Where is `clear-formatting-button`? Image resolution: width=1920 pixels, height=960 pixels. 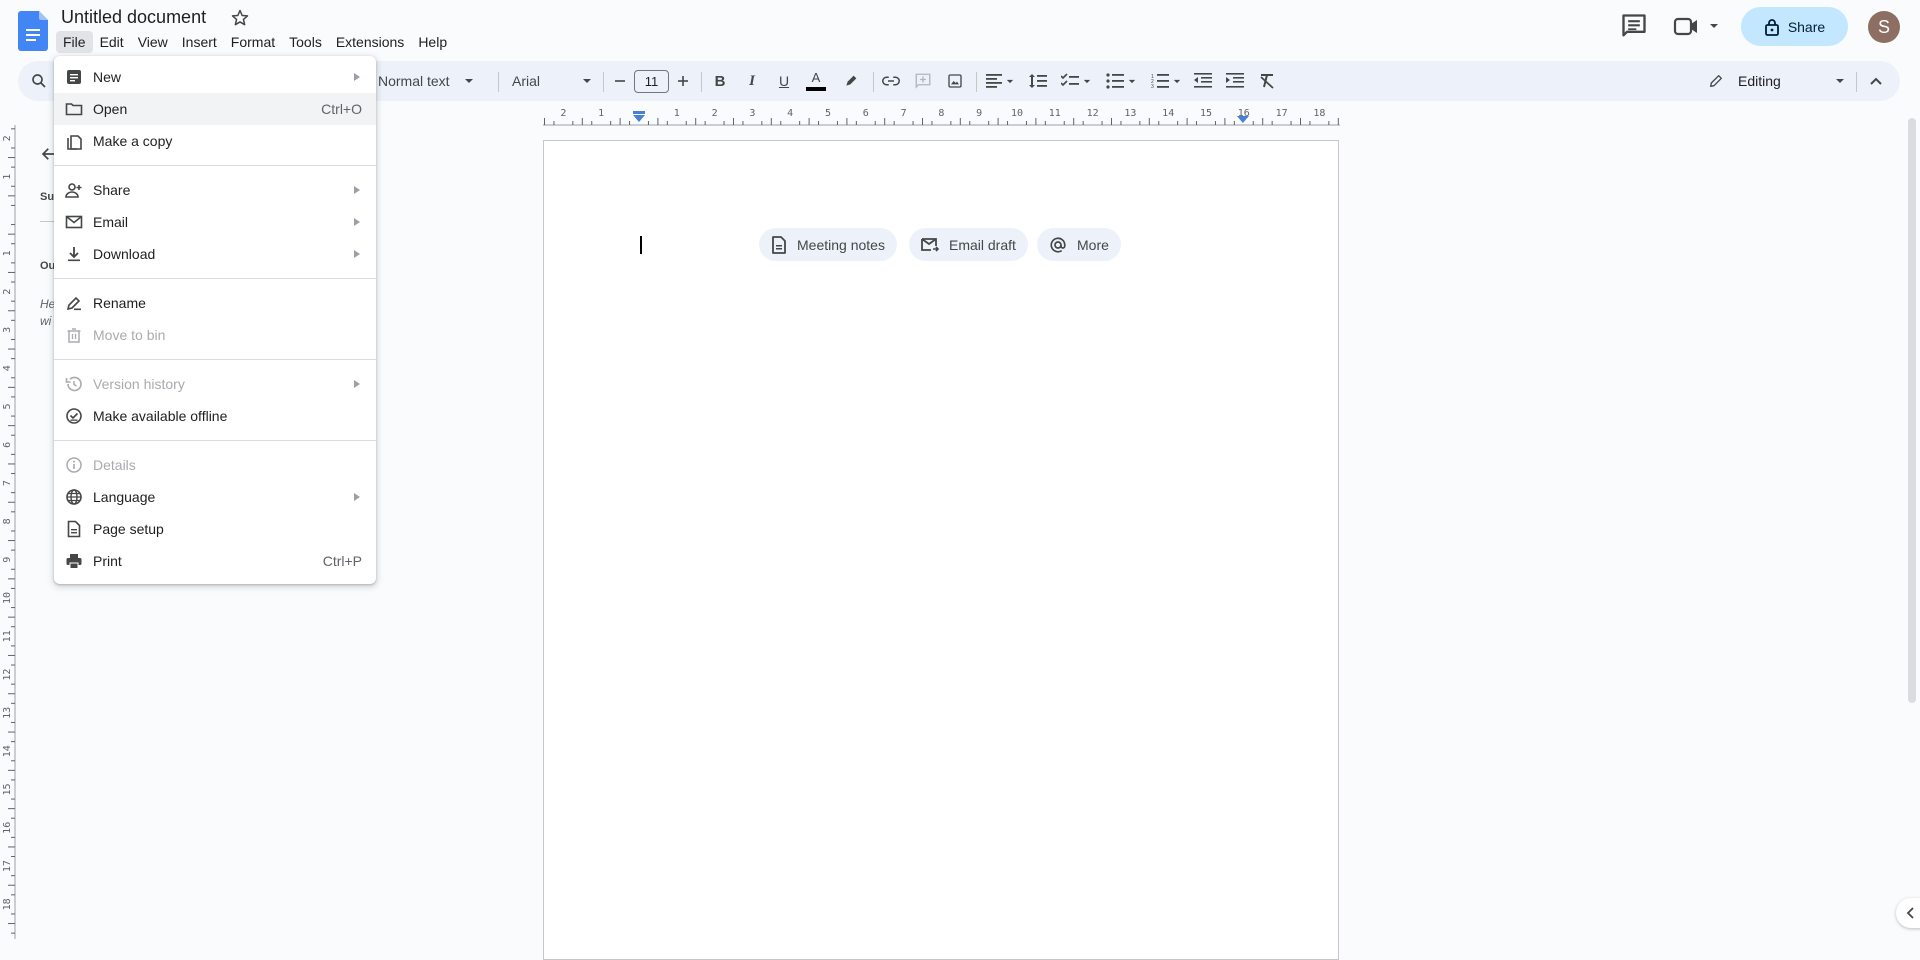
clear-formatting-button is located at coordinates (1267, 81).